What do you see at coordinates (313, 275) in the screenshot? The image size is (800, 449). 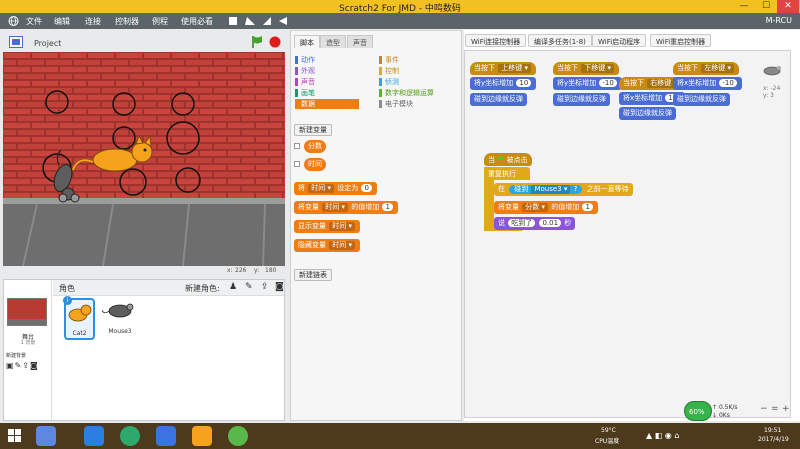 I see `new-list-button: 新建链表` at bounding box center [313, 275].